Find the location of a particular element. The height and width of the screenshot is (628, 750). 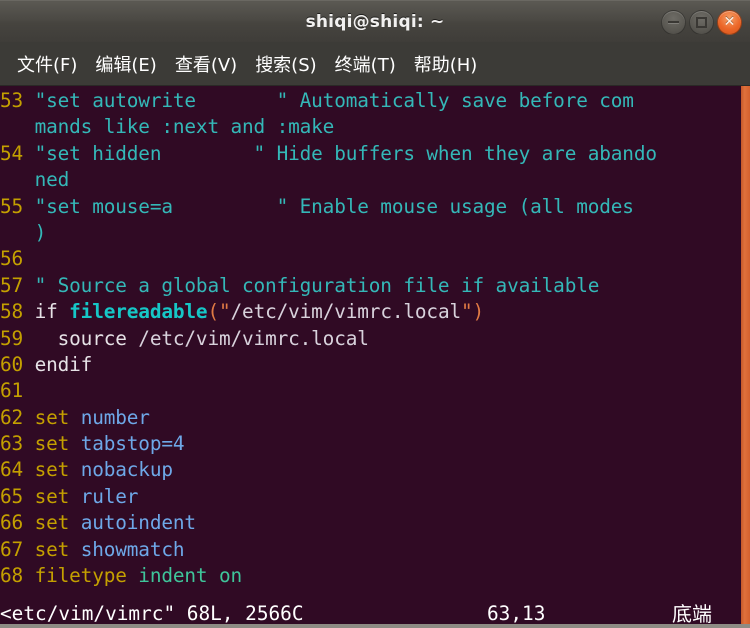

buffer-line: 66 set autoindent is located at coordinates (375, 523).